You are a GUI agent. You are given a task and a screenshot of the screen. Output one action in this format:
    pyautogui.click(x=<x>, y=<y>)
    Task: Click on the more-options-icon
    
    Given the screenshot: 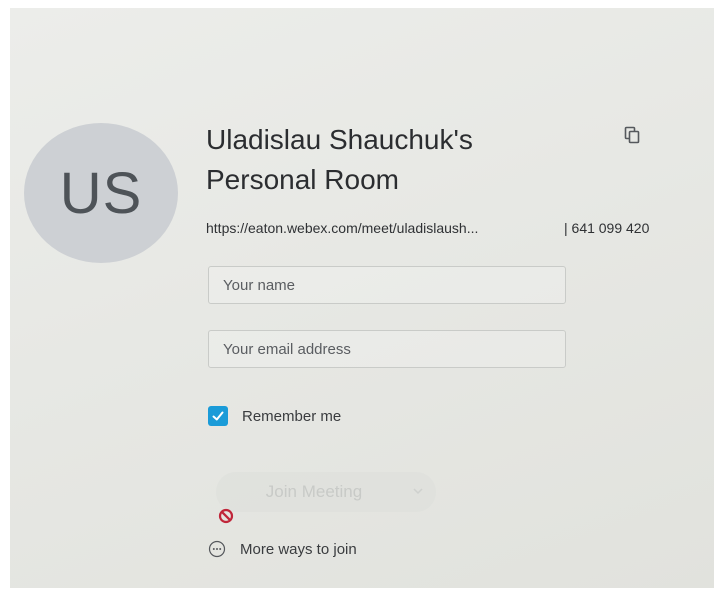 What is the action you would take?
    pyautogui.click(x=217, y=549)
    